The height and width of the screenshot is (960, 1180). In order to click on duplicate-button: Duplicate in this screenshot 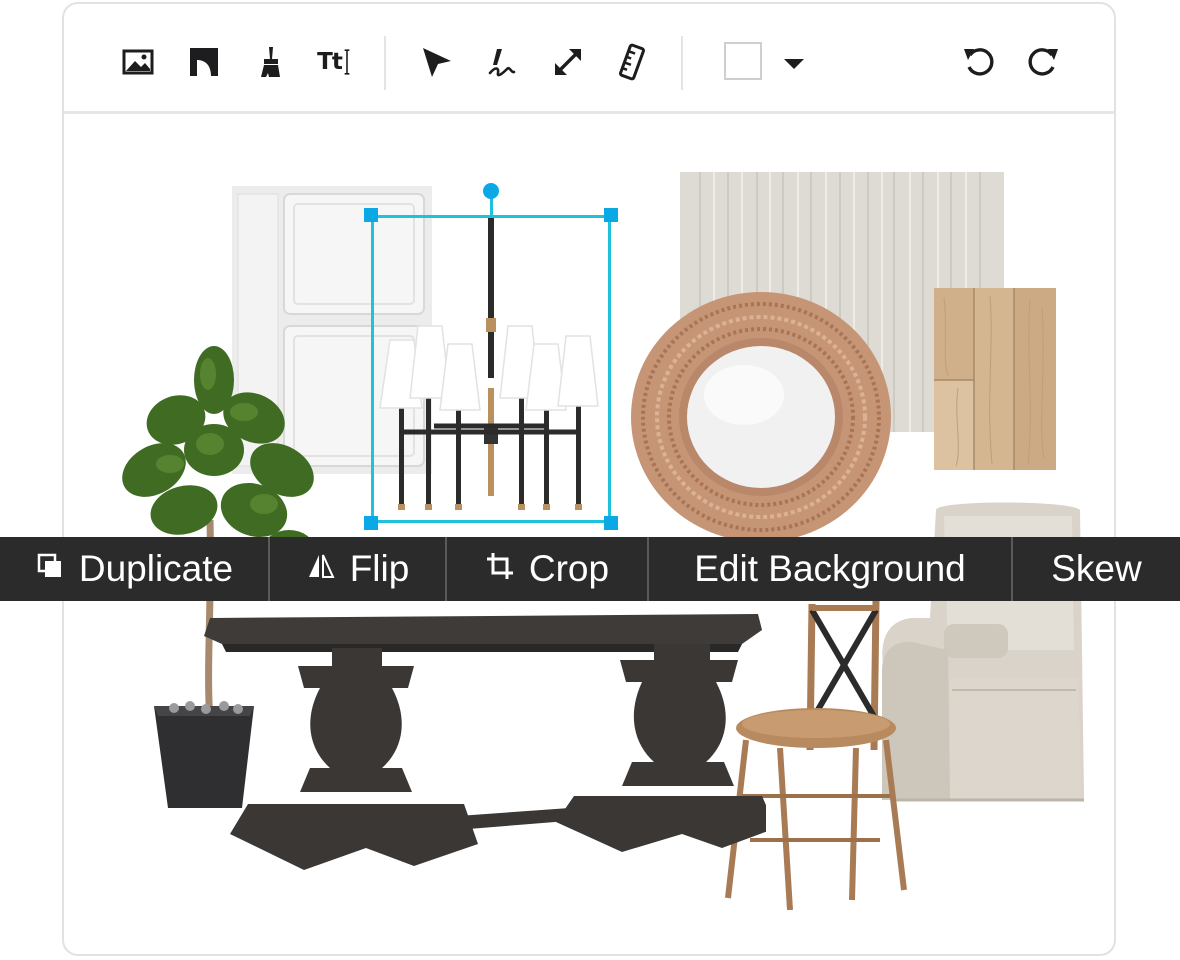, I will do `click(135, 569)`.